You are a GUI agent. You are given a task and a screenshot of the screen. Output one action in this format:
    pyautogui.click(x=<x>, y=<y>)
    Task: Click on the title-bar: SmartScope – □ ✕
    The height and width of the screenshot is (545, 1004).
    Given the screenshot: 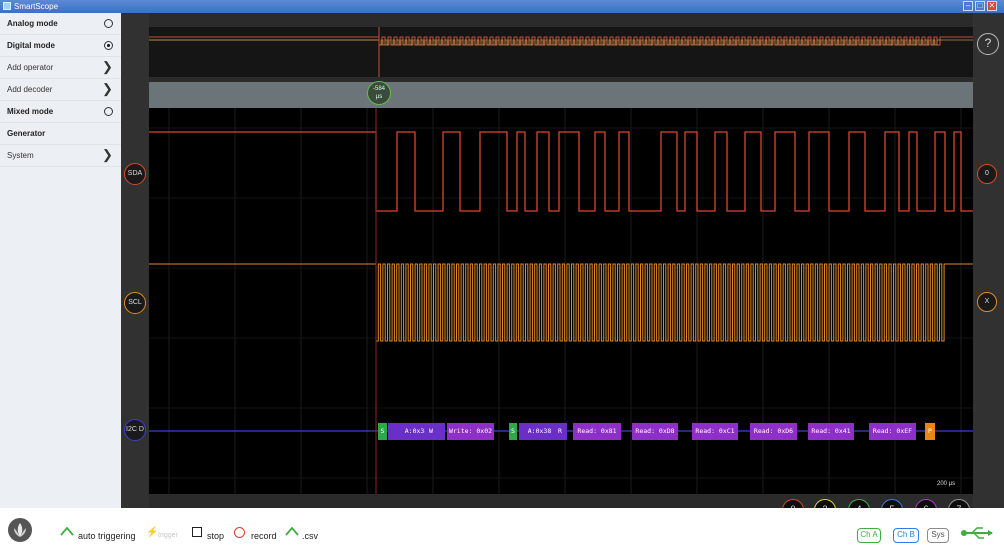 What is the action you would take?
    pyautogui.click(x=502, y=6)
    